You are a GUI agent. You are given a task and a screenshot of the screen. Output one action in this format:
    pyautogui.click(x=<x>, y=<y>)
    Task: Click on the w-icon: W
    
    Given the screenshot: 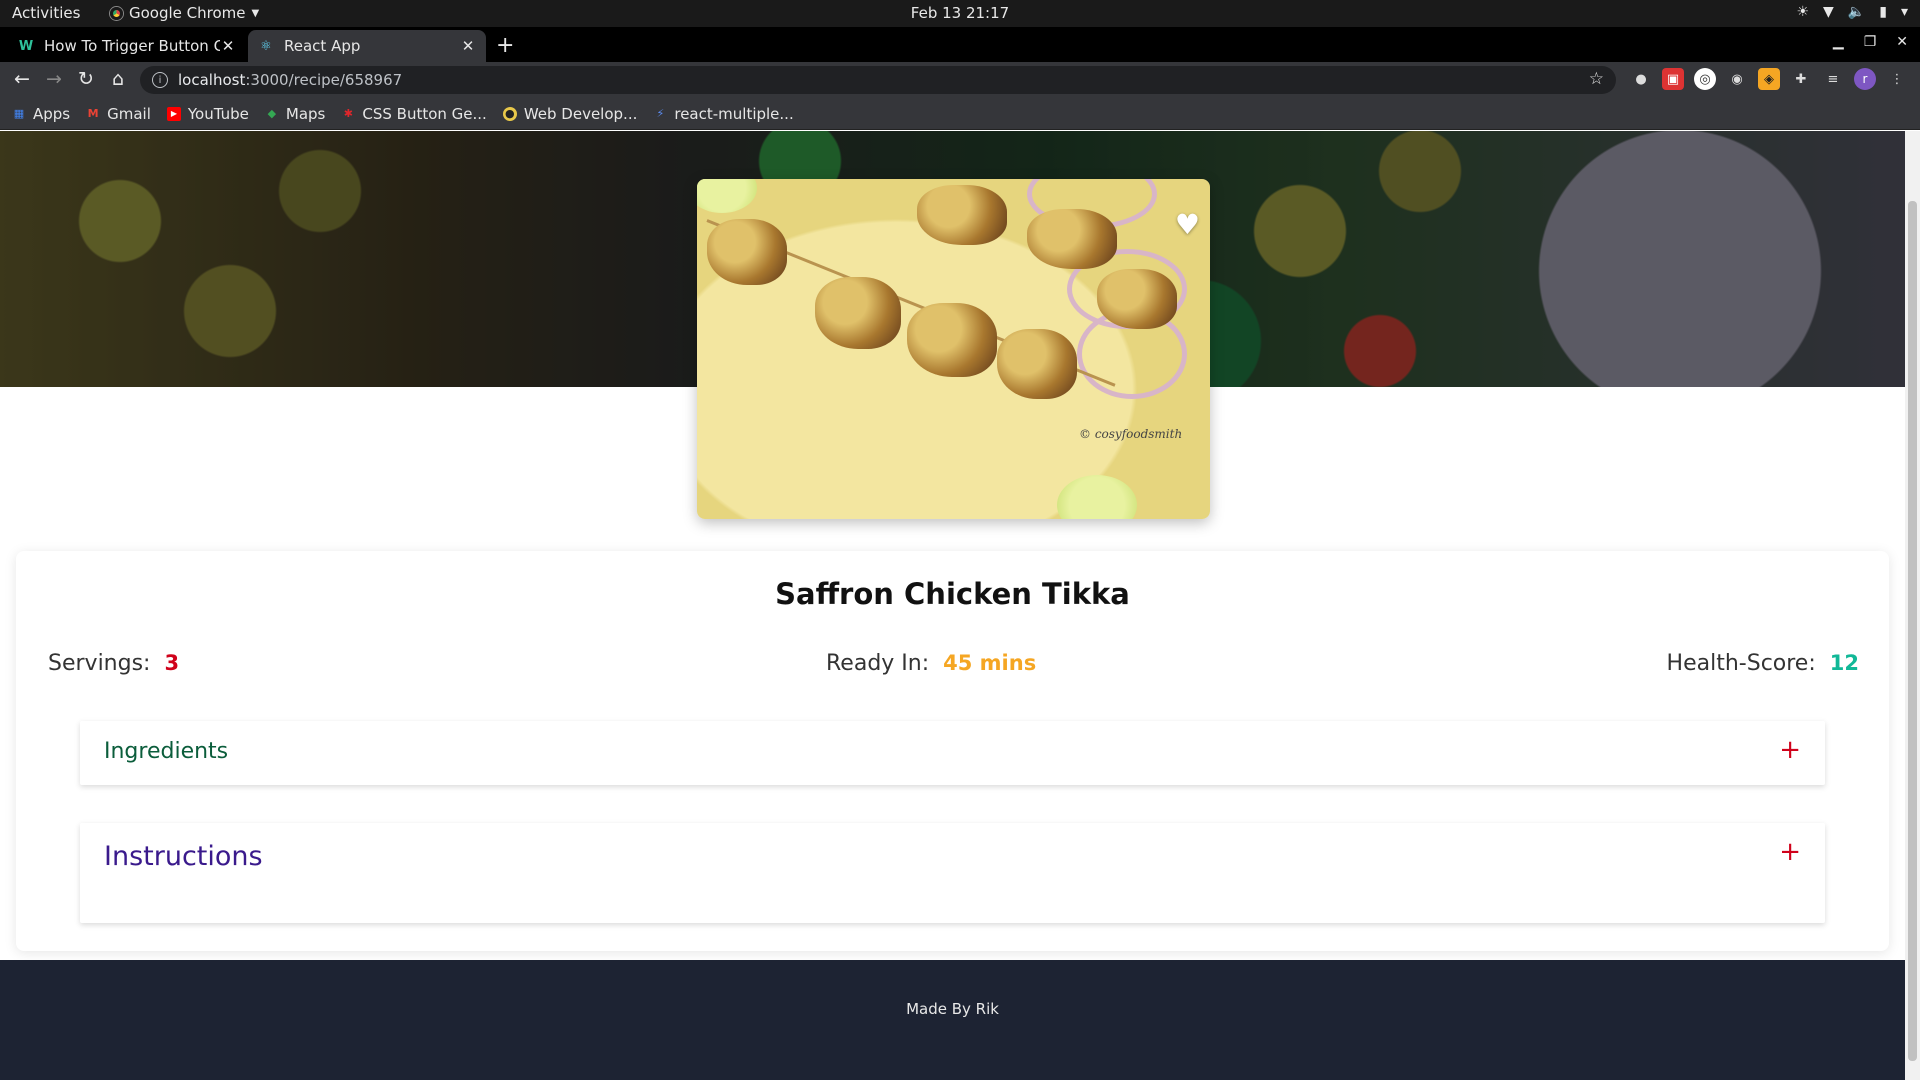 What is the action you would take?
    pyautogui.click(x=26, y=46)
    